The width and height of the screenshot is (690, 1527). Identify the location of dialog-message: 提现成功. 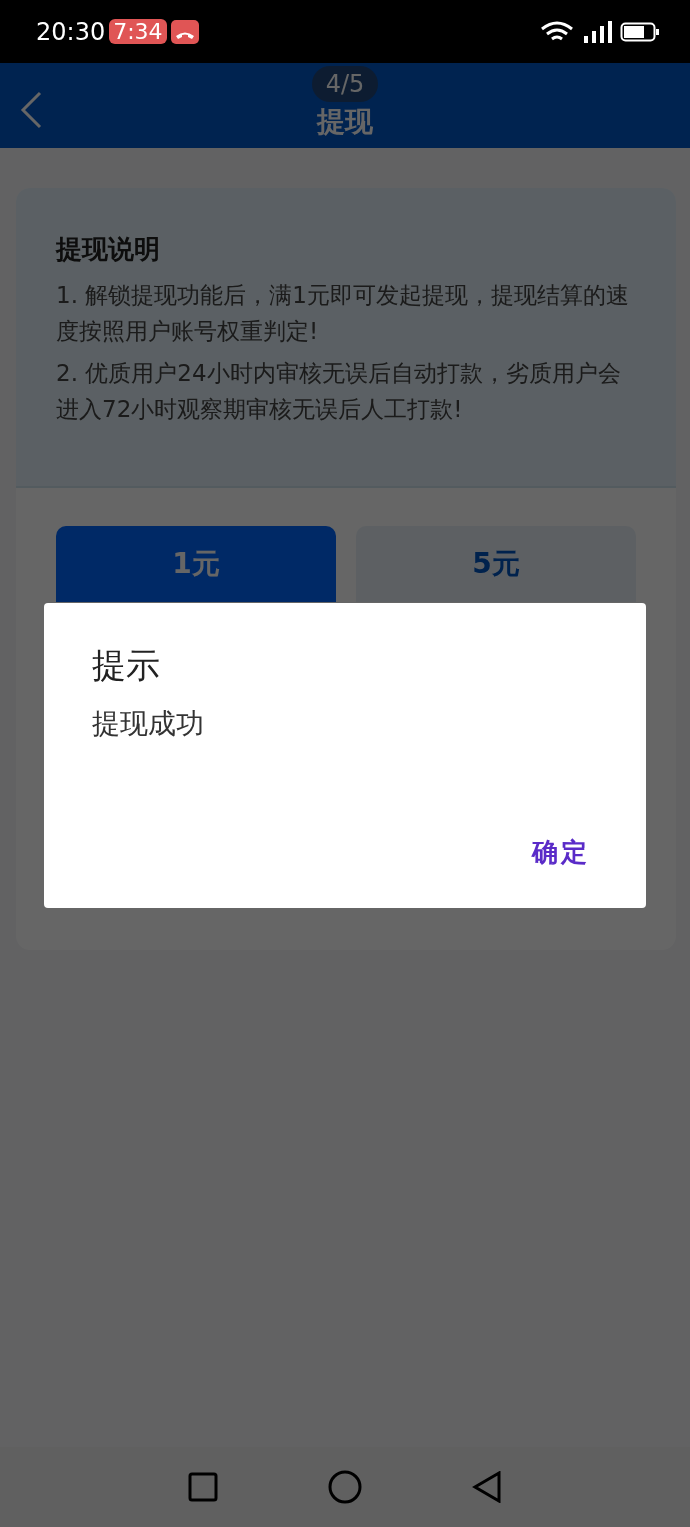
(148, 724).